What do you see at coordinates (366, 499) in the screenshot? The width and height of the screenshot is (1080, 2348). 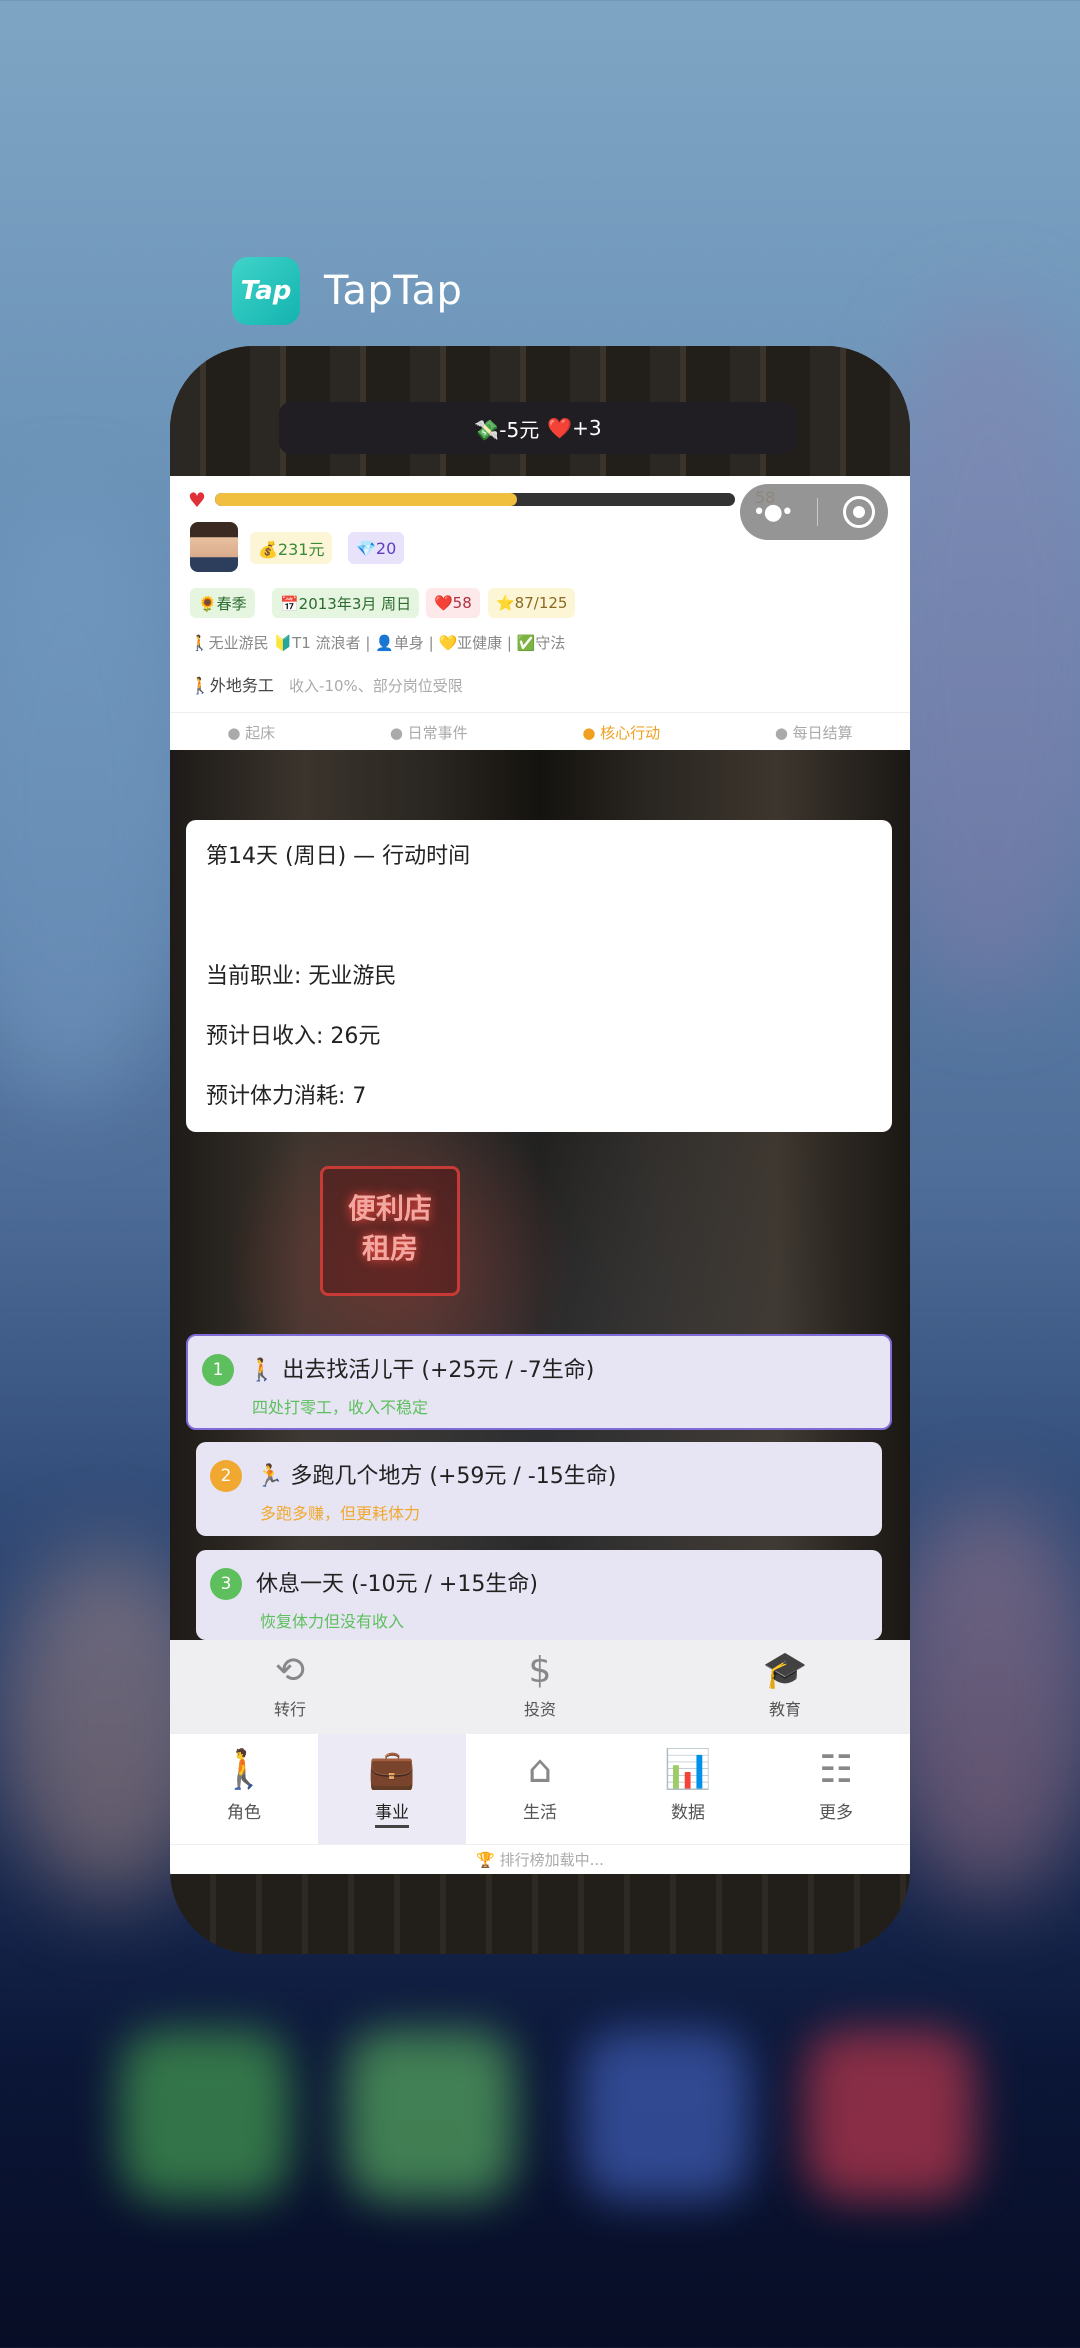 I see `hp-bar-fill` at bounding box center [366, 499].